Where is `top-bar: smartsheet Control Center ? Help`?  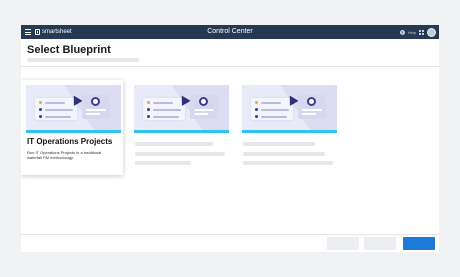 top-bar: smartsheet Control Center ? Help is located at coordinates (230, 32).